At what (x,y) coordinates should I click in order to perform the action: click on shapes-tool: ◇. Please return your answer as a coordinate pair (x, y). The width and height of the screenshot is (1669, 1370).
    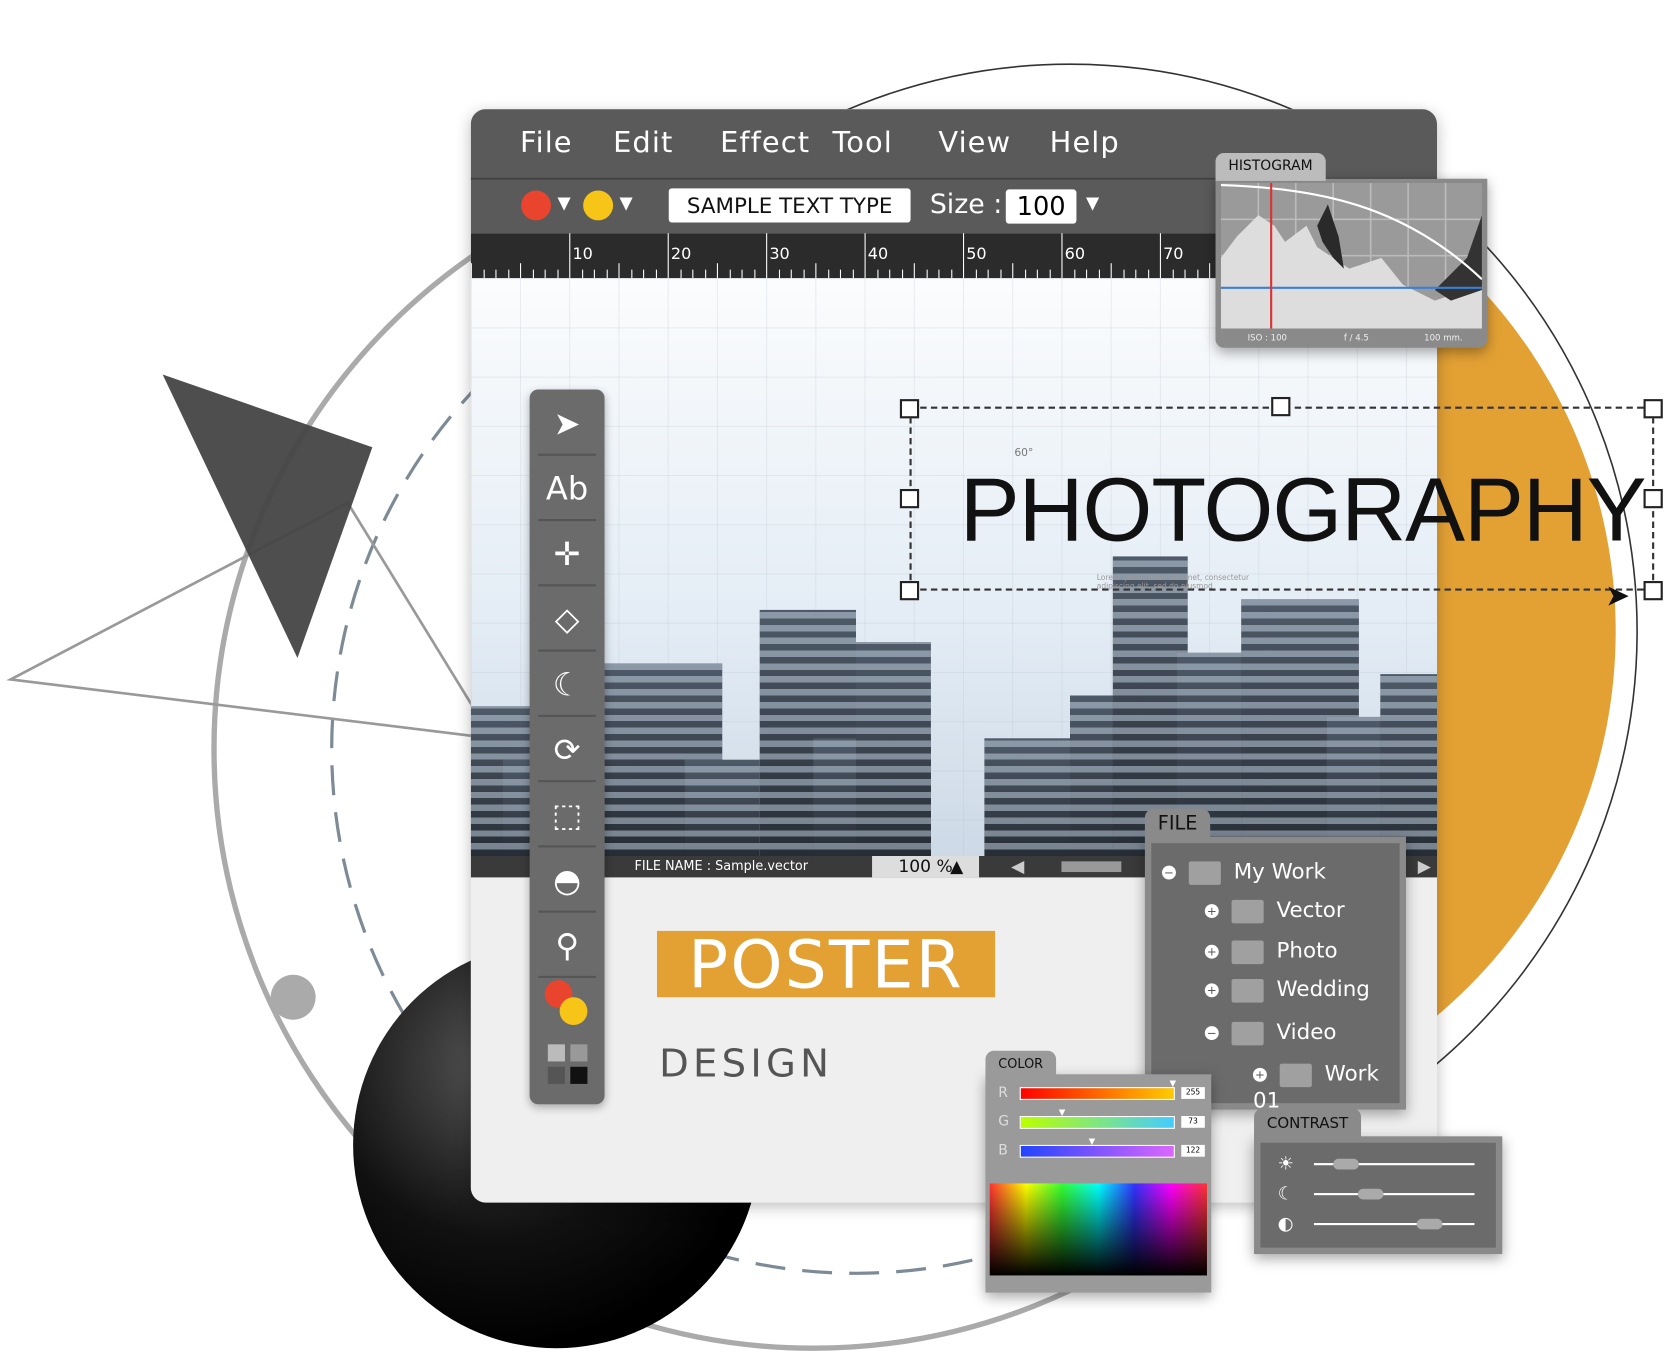
    Looking at the image, I should click on (567, 621).